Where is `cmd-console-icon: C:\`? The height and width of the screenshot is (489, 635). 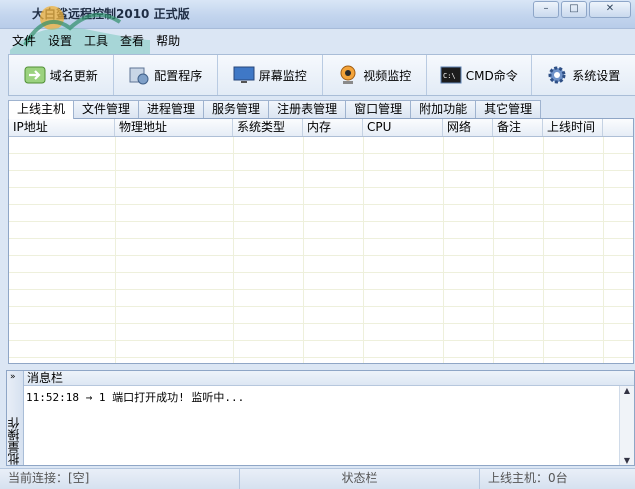 cmd-console-icon: C:\ is located at coordinates (451, 75).